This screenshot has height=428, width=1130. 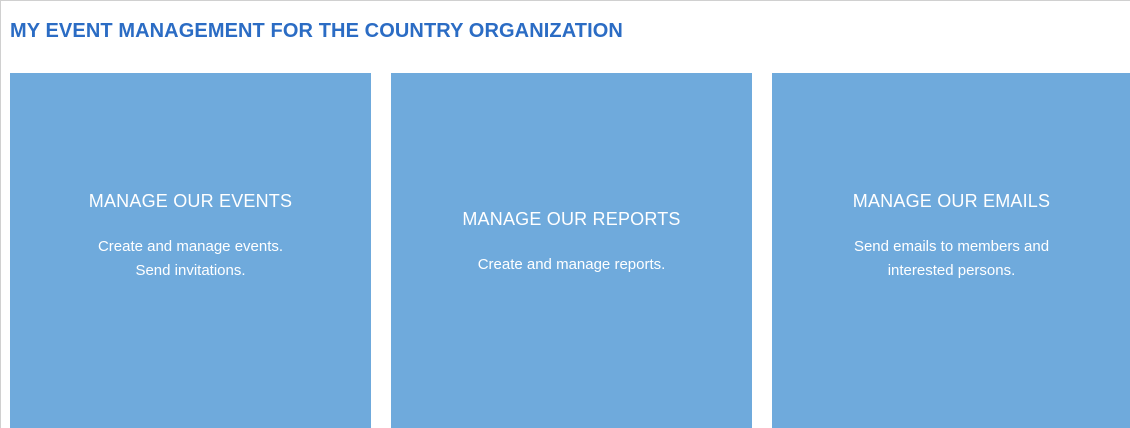 I want to click on tile-description-line: Create and manage reports., so click(x=571, y=264).